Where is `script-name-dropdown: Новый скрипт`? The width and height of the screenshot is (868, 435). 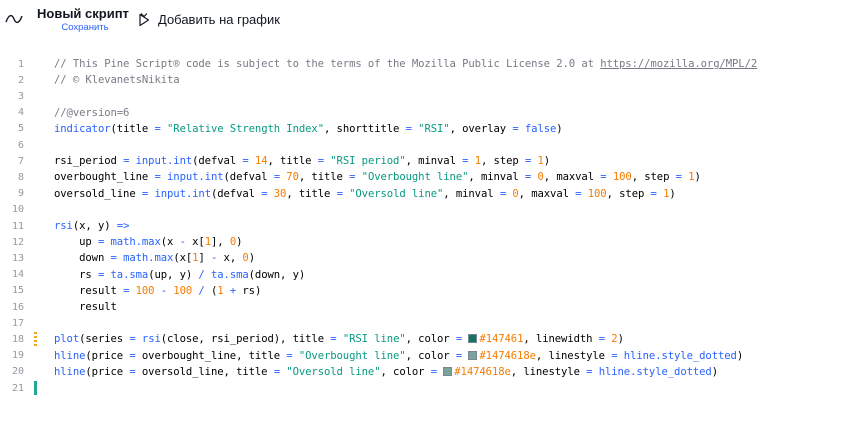
script-name-dropdown: Новый скрипт is located at coordinates (93, 14).